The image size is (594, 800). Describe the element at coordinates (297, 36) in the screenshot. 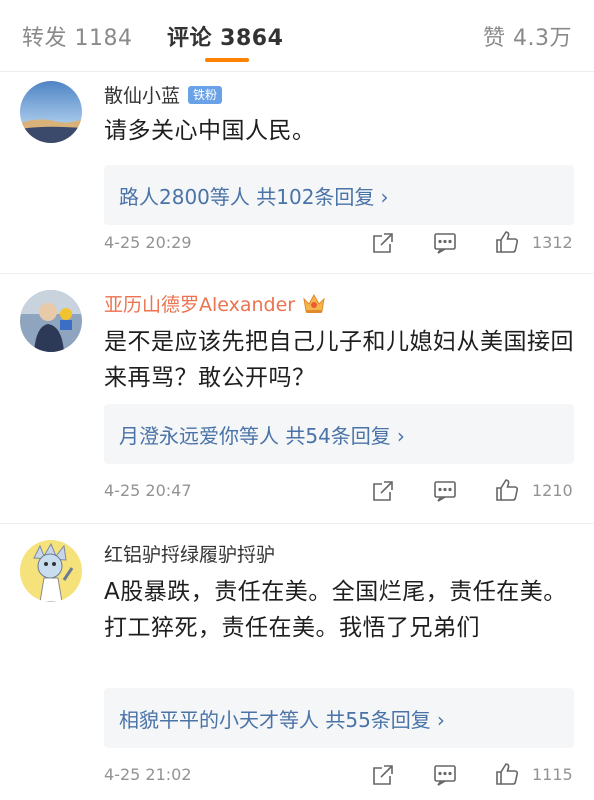

I see `comment-tabs: 转发 1184 评论 3864 赞 4.3万` at that location.